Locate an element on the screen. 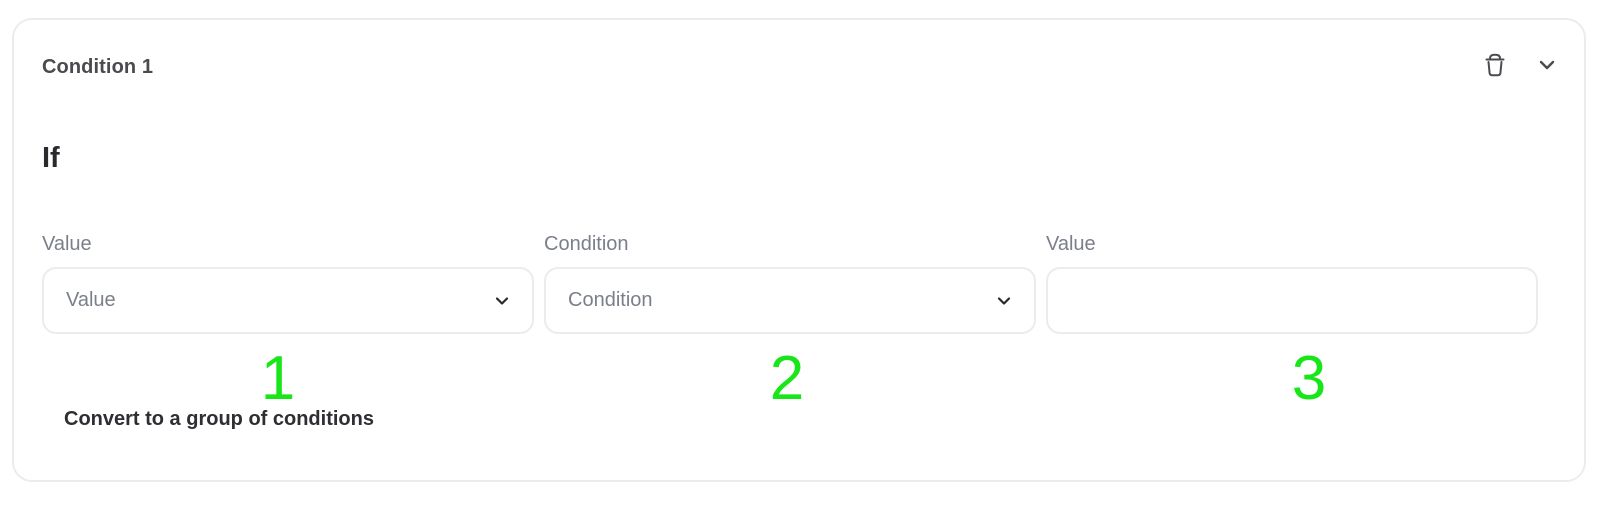 The height and width of the screenshot is (505, 1600). condition-title: Condition 1 is located at coordinates (98, 67).